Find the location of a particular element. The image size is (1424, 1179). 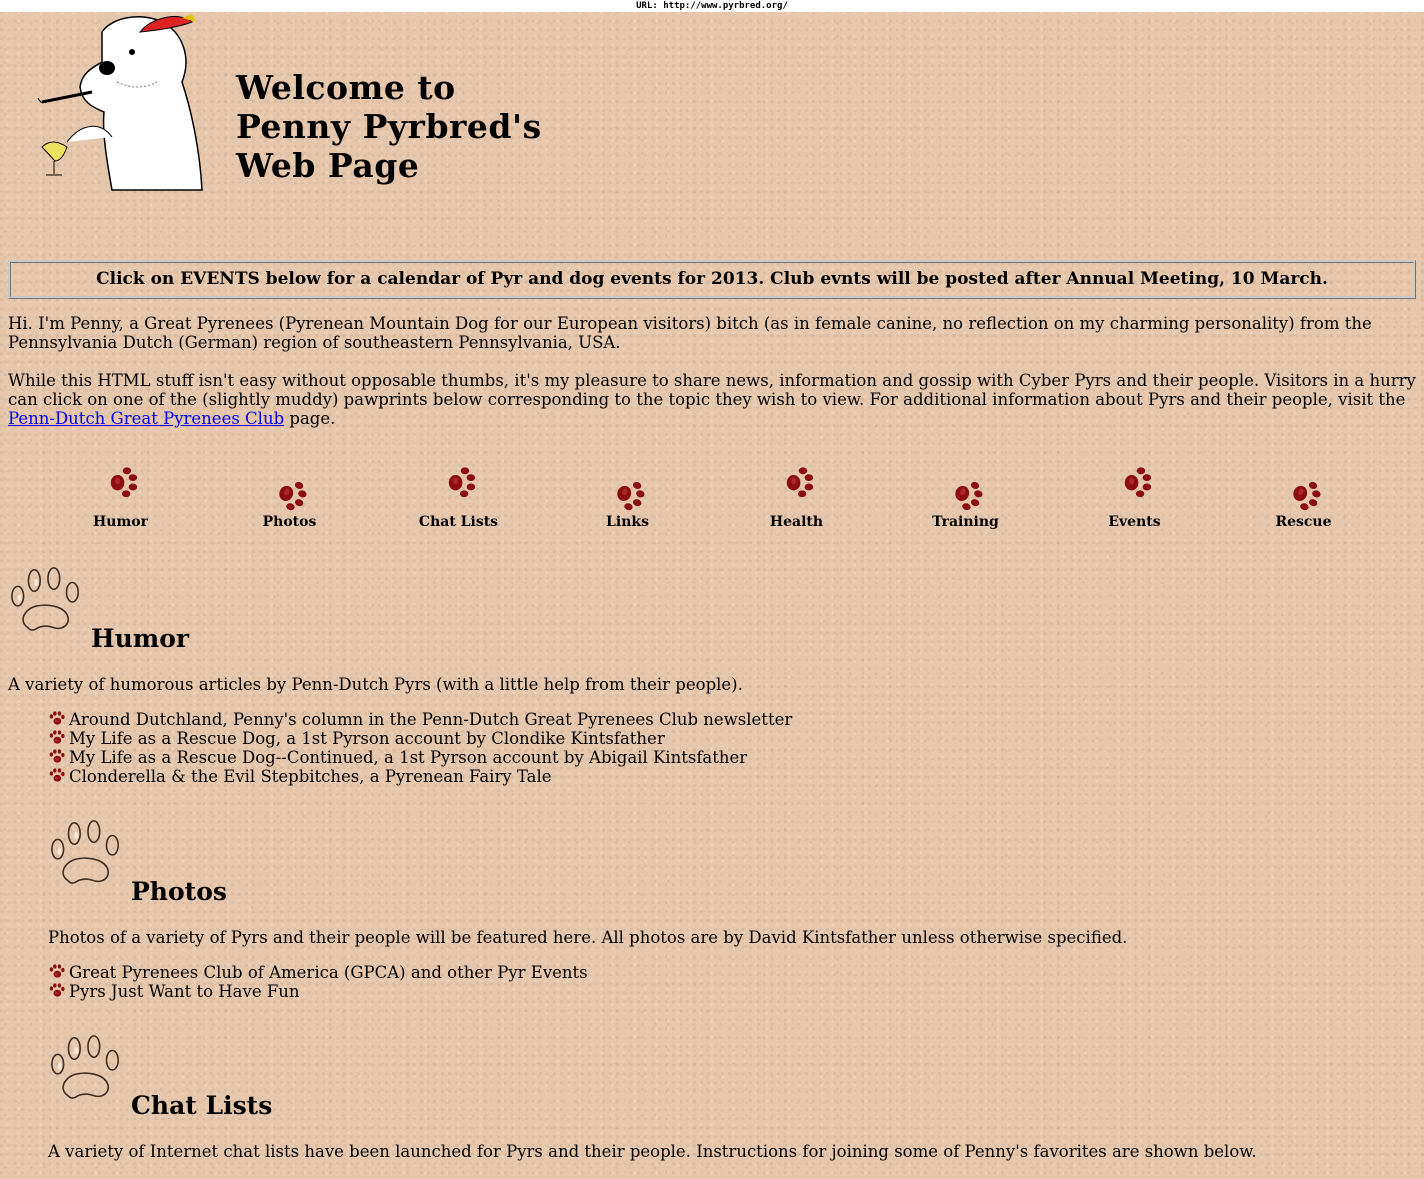

nav-events: Events is located at coordinates (1134, 495).